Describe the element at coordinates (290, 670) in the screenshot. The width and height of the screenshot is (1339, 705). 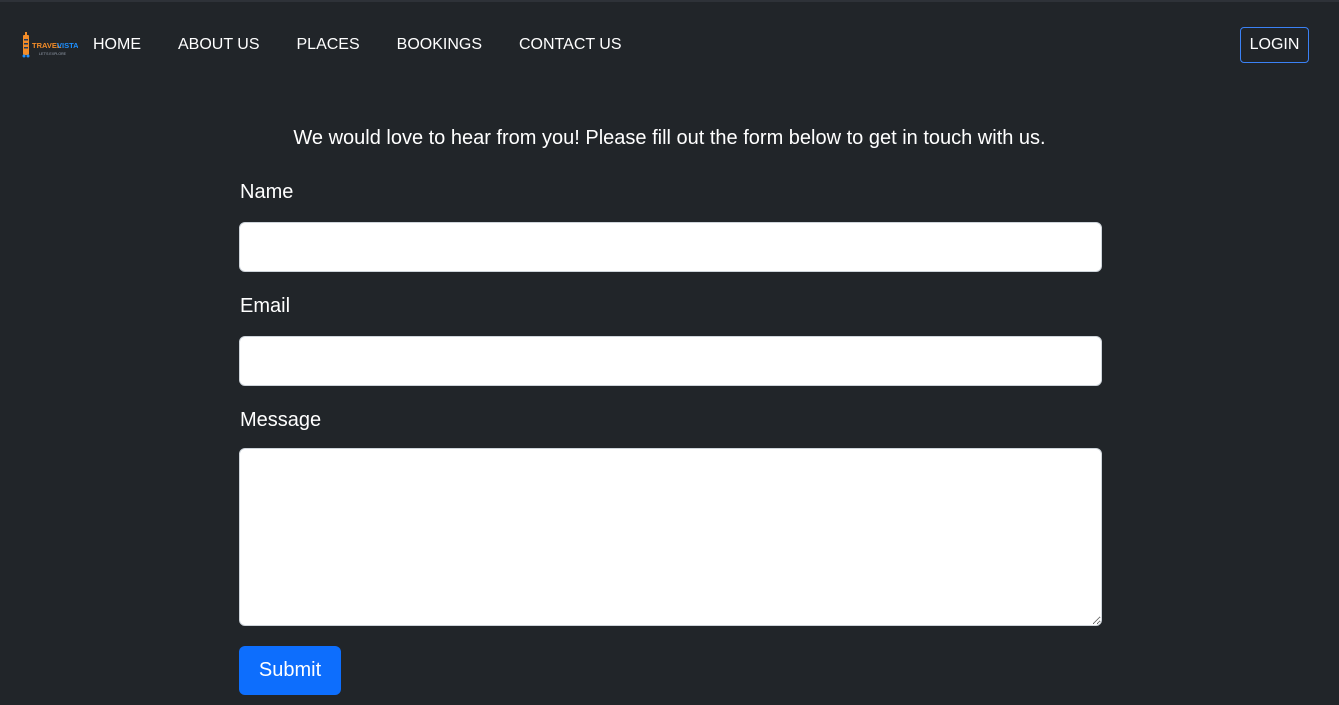
I see `submit-button: Submit` at that location.